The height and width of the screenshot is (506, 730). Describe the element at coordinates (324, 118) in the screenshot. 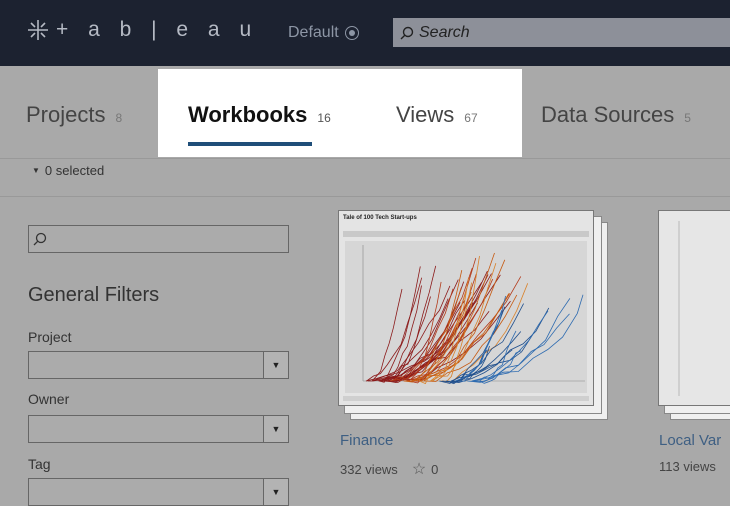

I see `tab-count: 16` at that location.